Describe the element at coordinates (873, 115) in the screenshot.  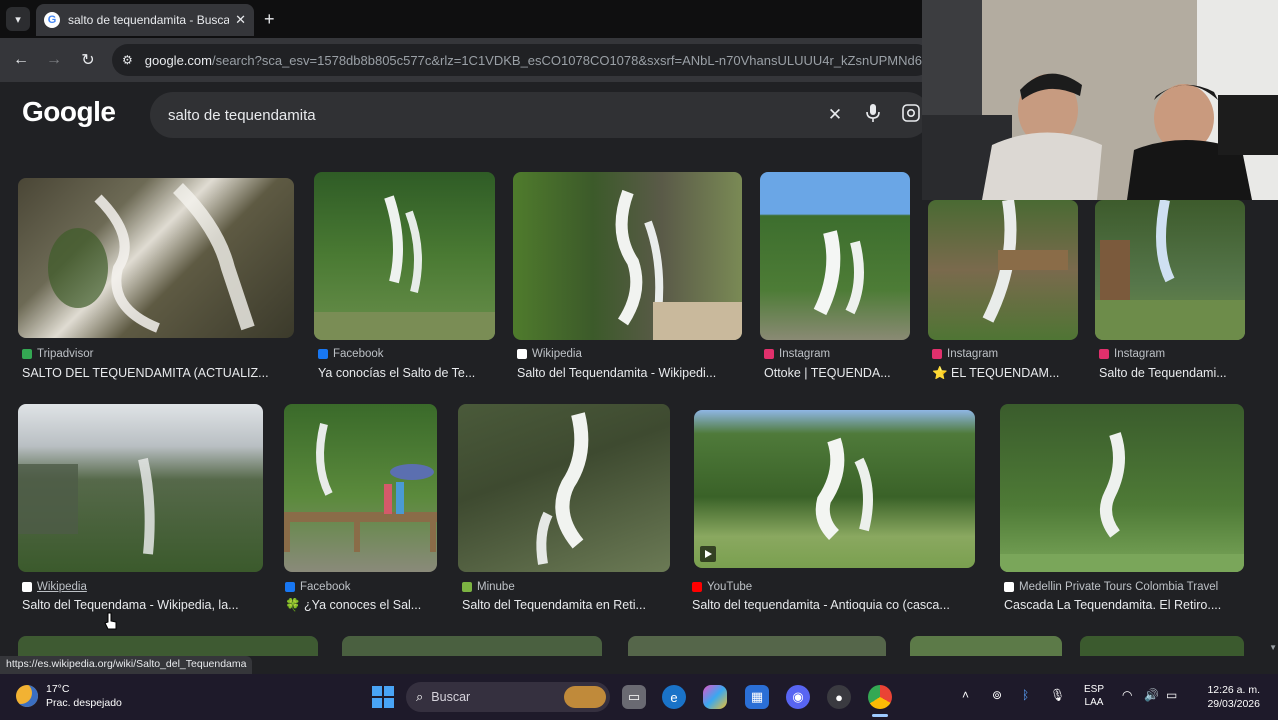
I see `microphone-icon` at that location.